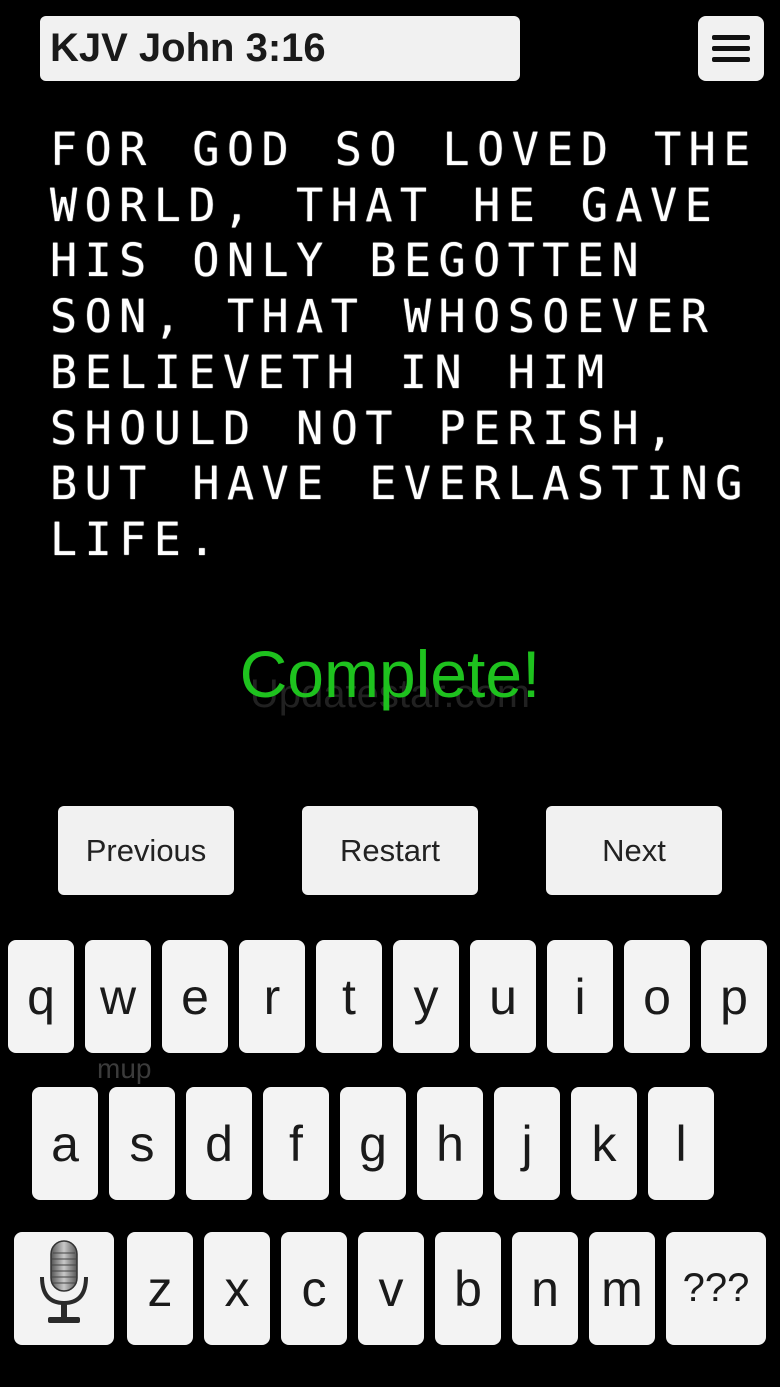 Image resolution: width=780 pixels, height=1387 pixels. Describe the element at coordinates (331, 372) in the screenshot. I see `verse-line: BELIEVETH IN HIM` at that location.